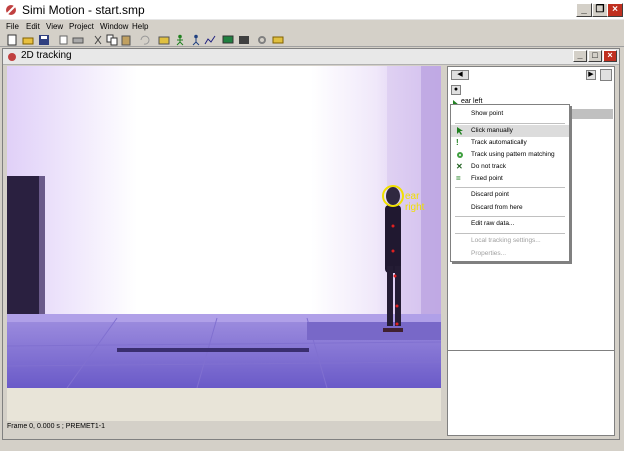 The width and height of the screenshot is (624, 451). What do you see at coordinates (595, 56) in the screenshot?
I see `child-maximize-button: □` at bounding box center [595, 56].